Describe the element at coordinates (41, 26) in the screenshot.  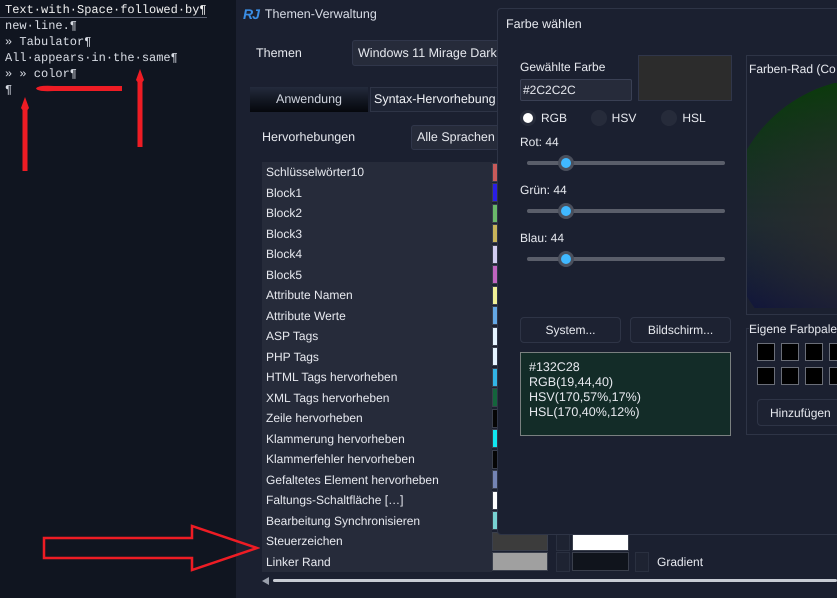
I see `code-line: new·line.¶` at that location.